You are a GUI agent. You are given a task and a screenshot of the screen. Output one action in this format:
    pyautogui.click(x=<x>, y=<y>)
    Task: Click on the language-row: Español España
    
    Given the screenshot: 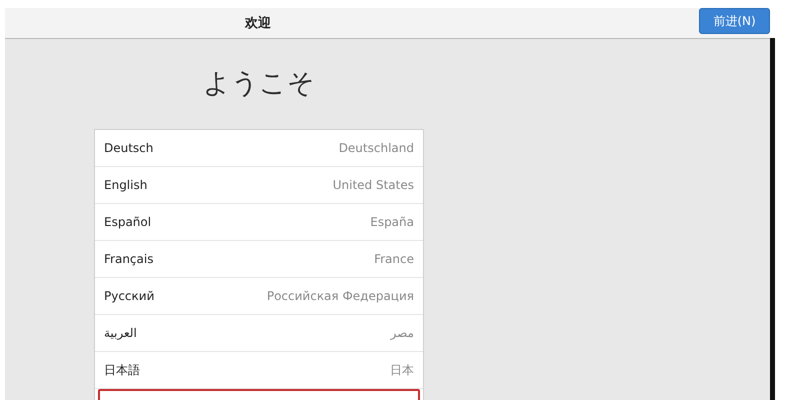 What is the action you would take?
    pyautogui.click(x=259, y=222)
    